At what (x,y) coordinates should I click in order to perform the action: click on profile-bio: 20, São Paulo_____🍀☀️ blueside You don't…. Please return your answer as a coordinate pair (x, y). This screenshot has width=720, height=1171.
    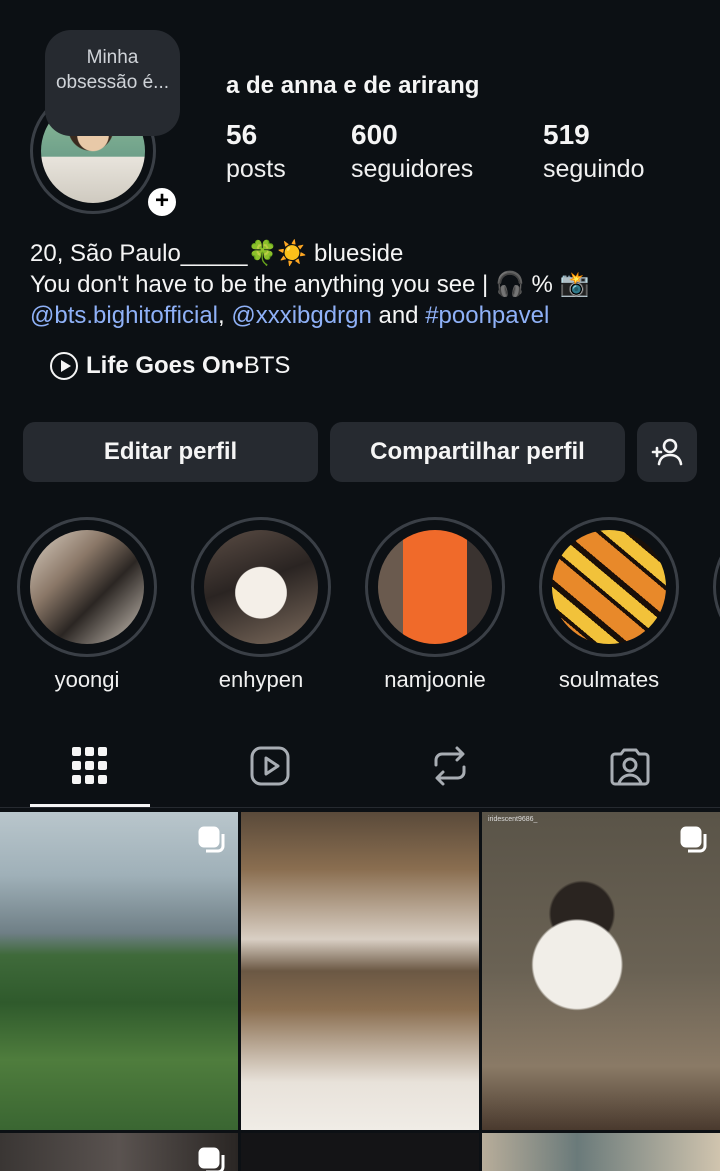
    Looking at the image, I should click on (370, 284).